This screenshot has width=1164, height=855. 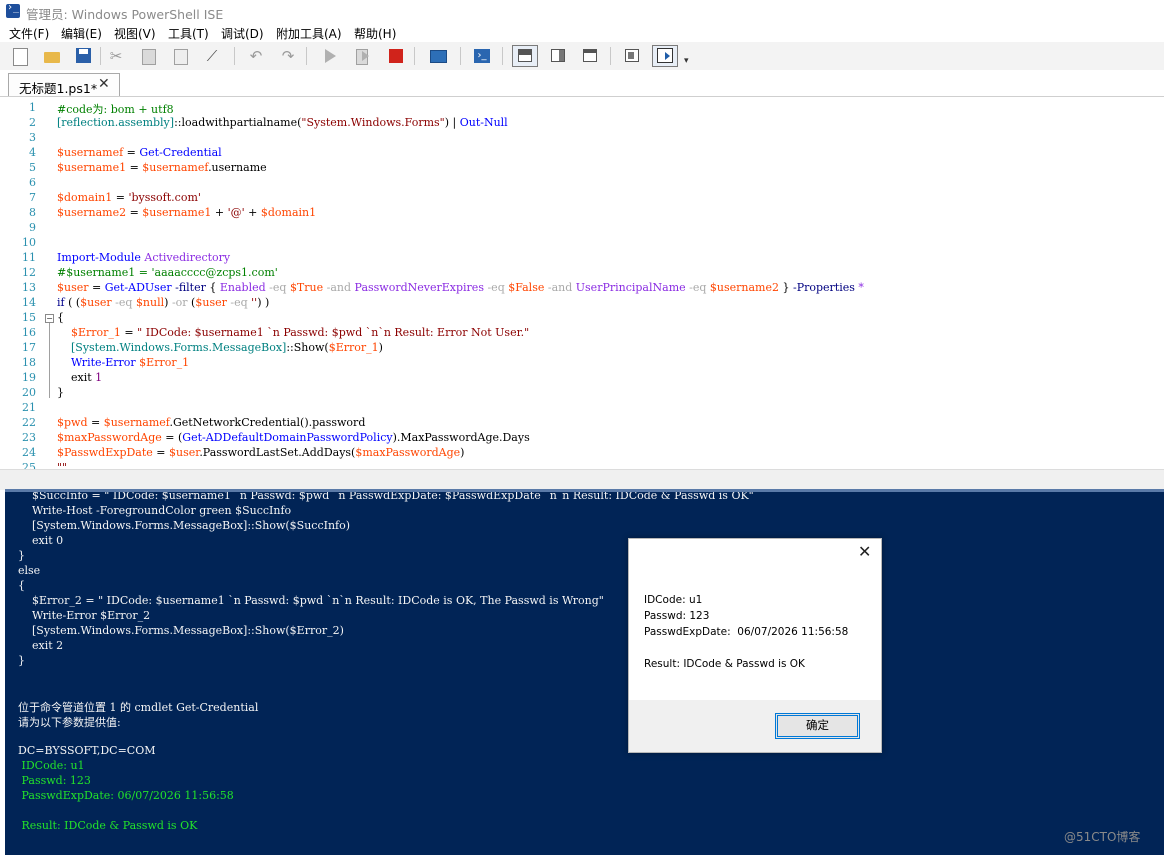 What do you see at coordinates (864, 551) in the screenshot?
I see `close-icon: ✕` at bounding box center [864, 551].